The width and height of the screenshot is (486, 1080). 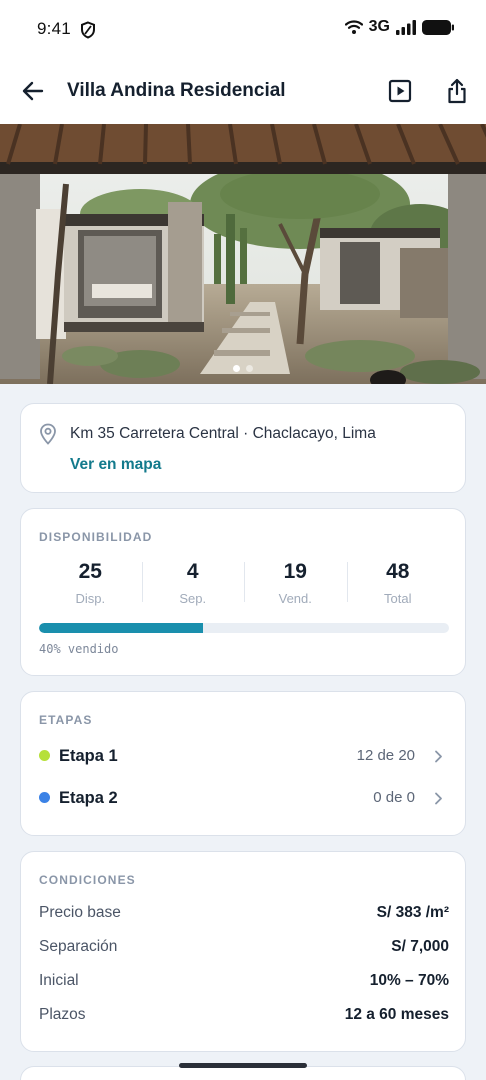 What do you see at coordinates (90, 585) in the screenshot?
I see `stat-available: 25 Disp.` at bounding box center [90, 585].